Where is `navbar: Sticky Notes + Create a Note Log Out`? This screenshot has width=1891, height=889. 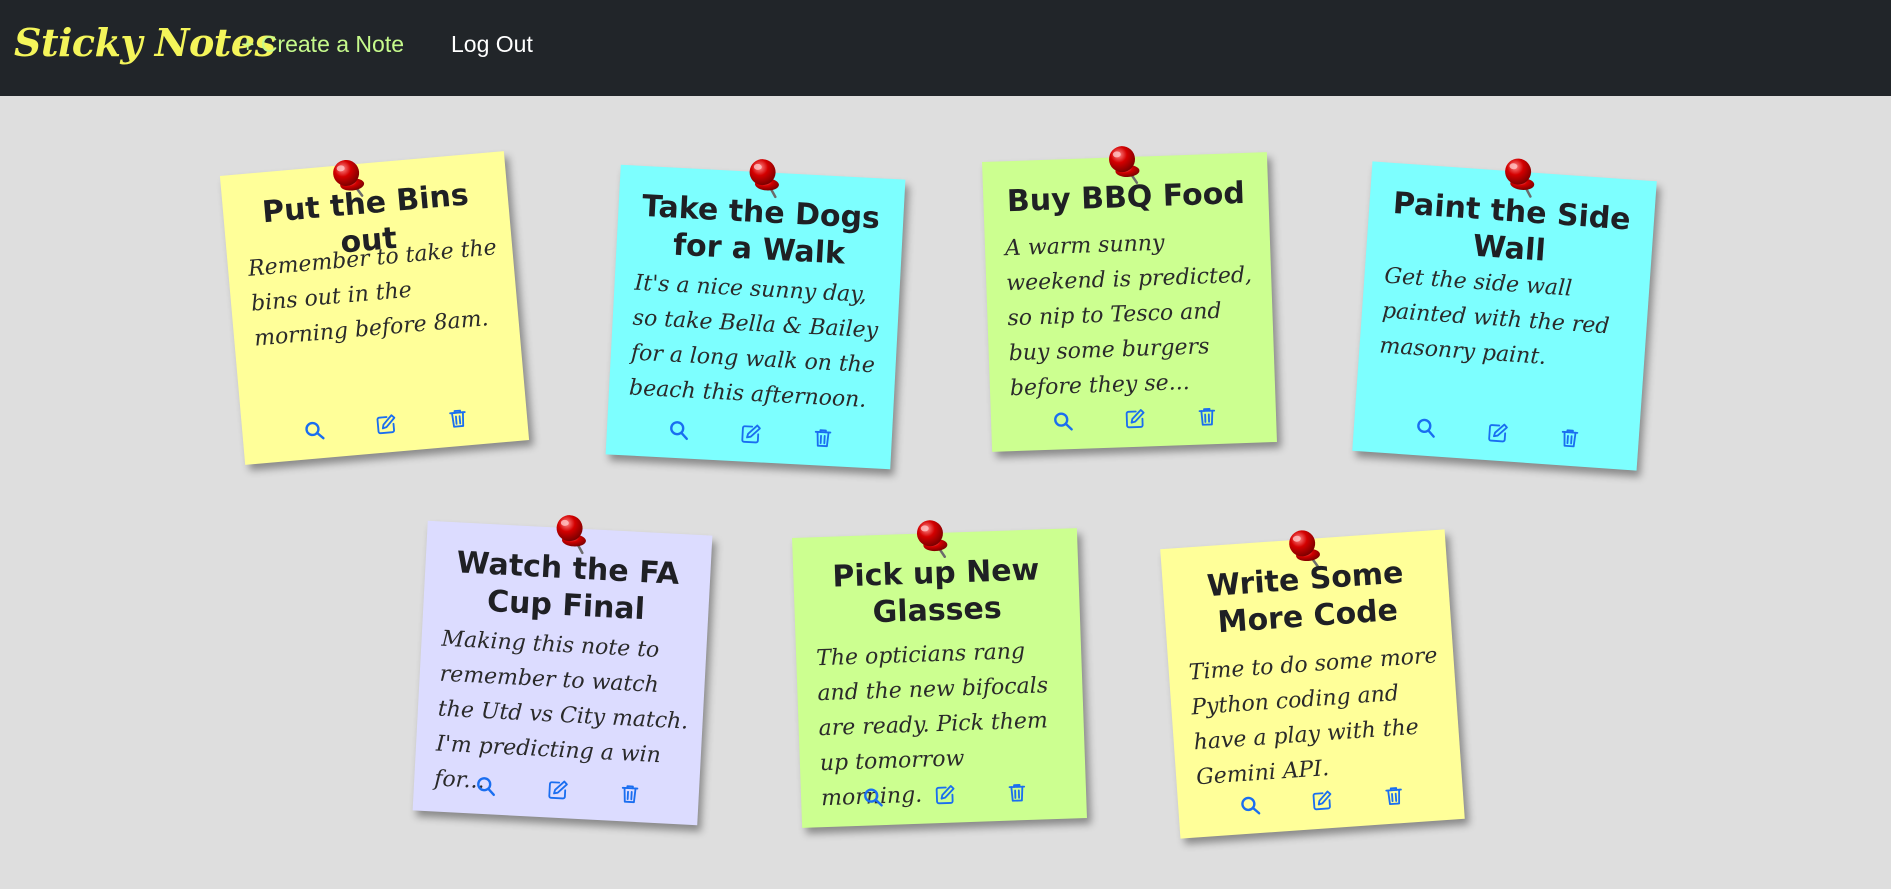
navbar: Sticky Notes + Create a Note Log Out is located at coordinates (945, 48).